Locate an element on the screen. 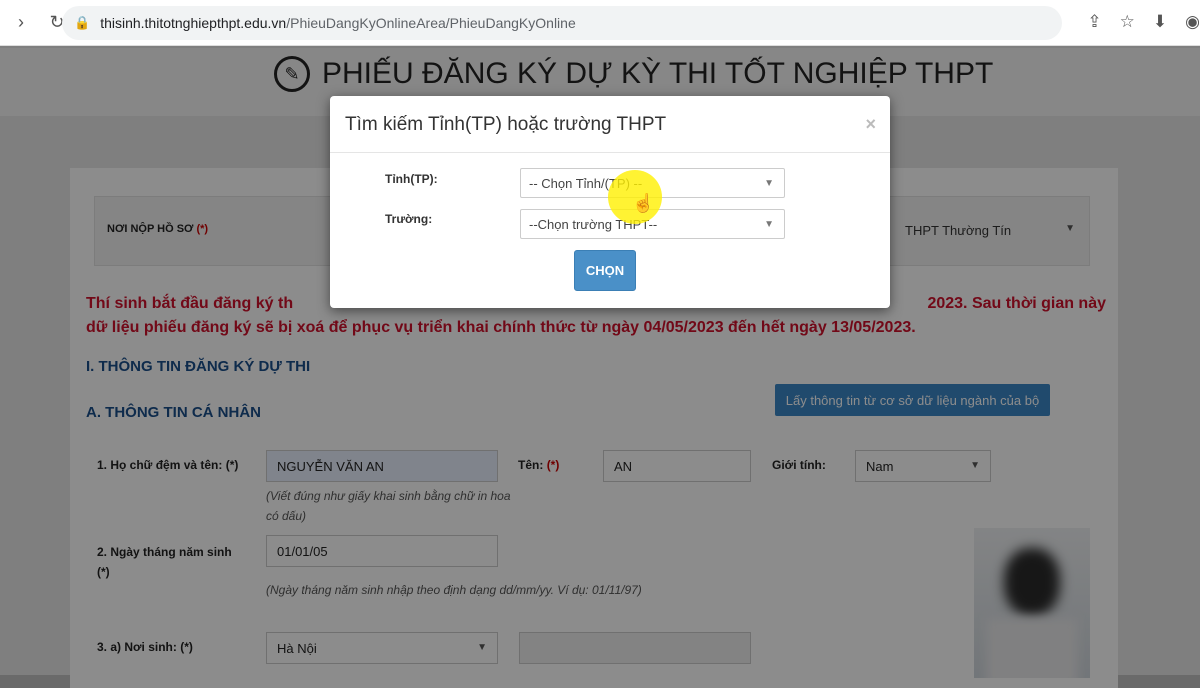 The height and width of the screenshot is (688, 1200). province-label: Tỉnh(TP): is located at coordinates (411, 179).